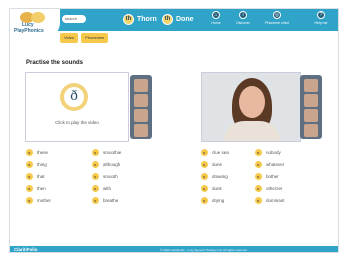 This screenshot has width=347, height=258. I want to click on word-item: ▸ dominant, so click(270, 200).